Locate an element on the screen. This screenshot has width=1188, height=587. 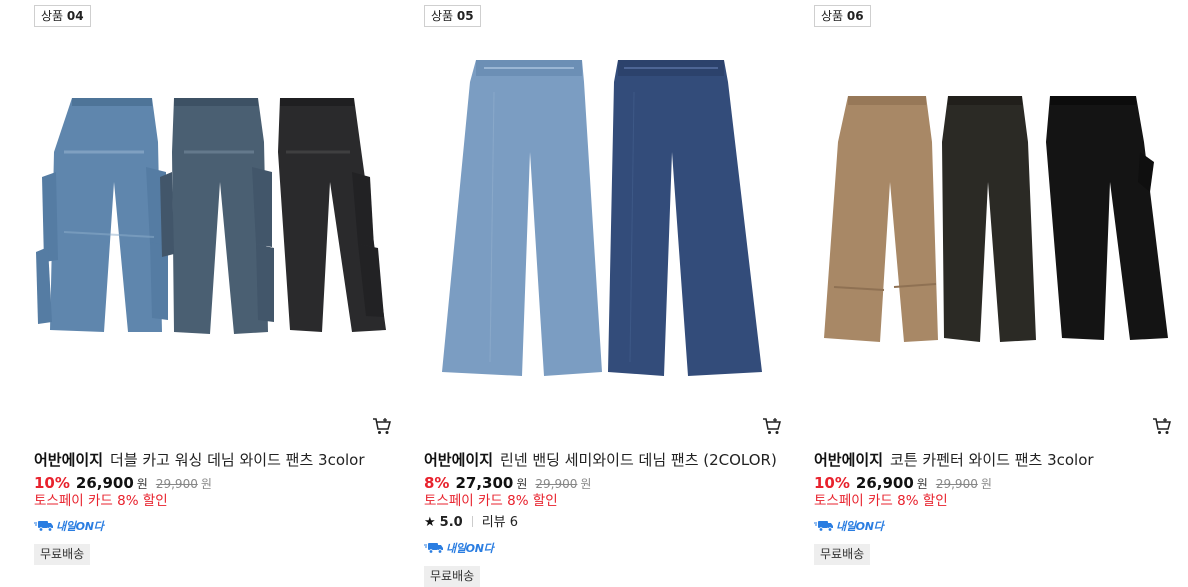
rating-row: ★ 5.0 리뷰 6 is located at coordinates (471, 523).